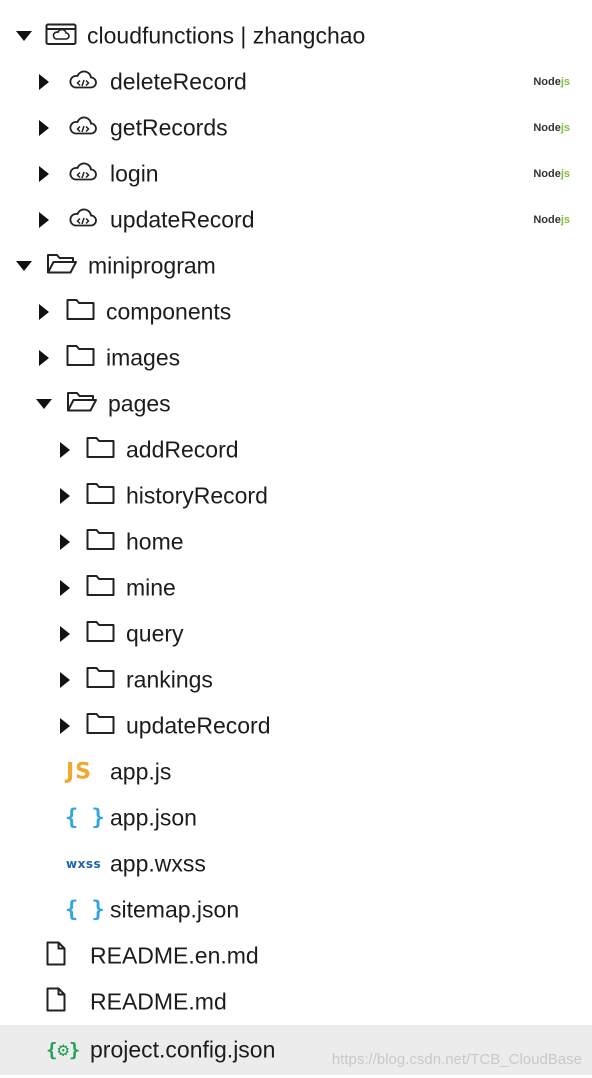 The width and height of the screenshot is (592, 1078). Describe the element at coordinates (63, 1050) in the screenshot. I see `config-file-icon: {⚙}` at that location.